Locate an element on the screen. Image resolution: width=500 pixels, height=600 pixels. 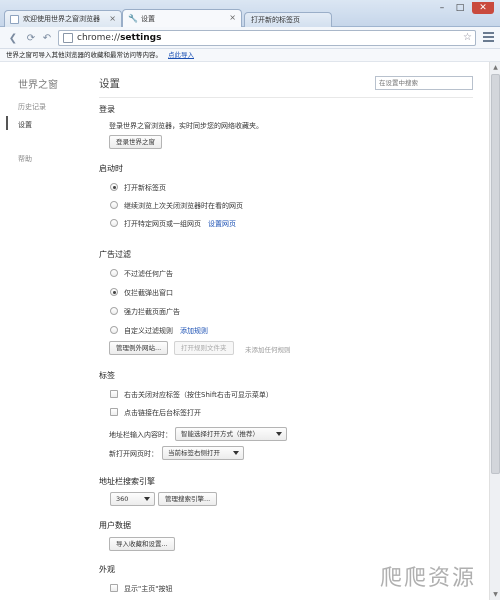
tabs-check-label: 点击链接在后台标签打开 is located at coordinates (162, 413).